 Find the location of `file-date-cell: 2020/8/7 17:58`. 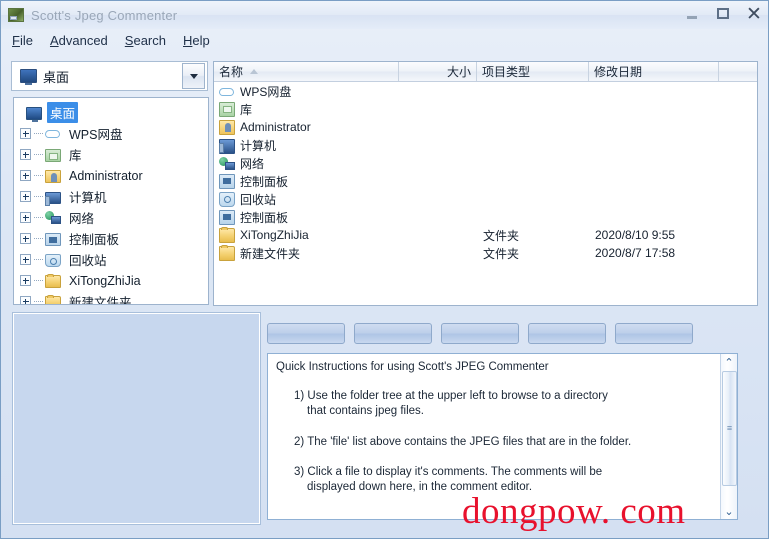

file-date-cell: 2020/8/7 17:58 is located at coordinates (635, 253).